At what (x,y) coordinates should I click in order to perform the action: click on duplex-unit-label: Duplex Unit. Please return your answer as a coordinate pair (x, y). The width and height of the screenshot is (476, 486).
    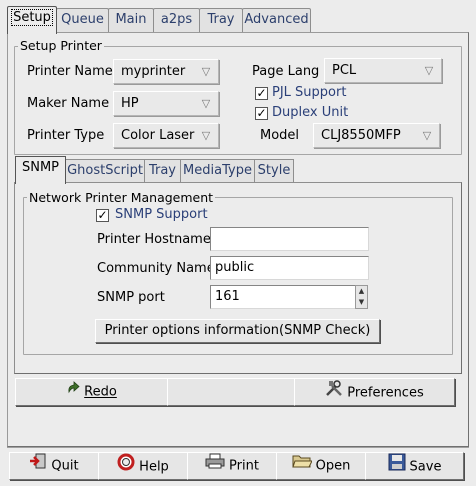
    Looking at the image, I should click on (310, 113).